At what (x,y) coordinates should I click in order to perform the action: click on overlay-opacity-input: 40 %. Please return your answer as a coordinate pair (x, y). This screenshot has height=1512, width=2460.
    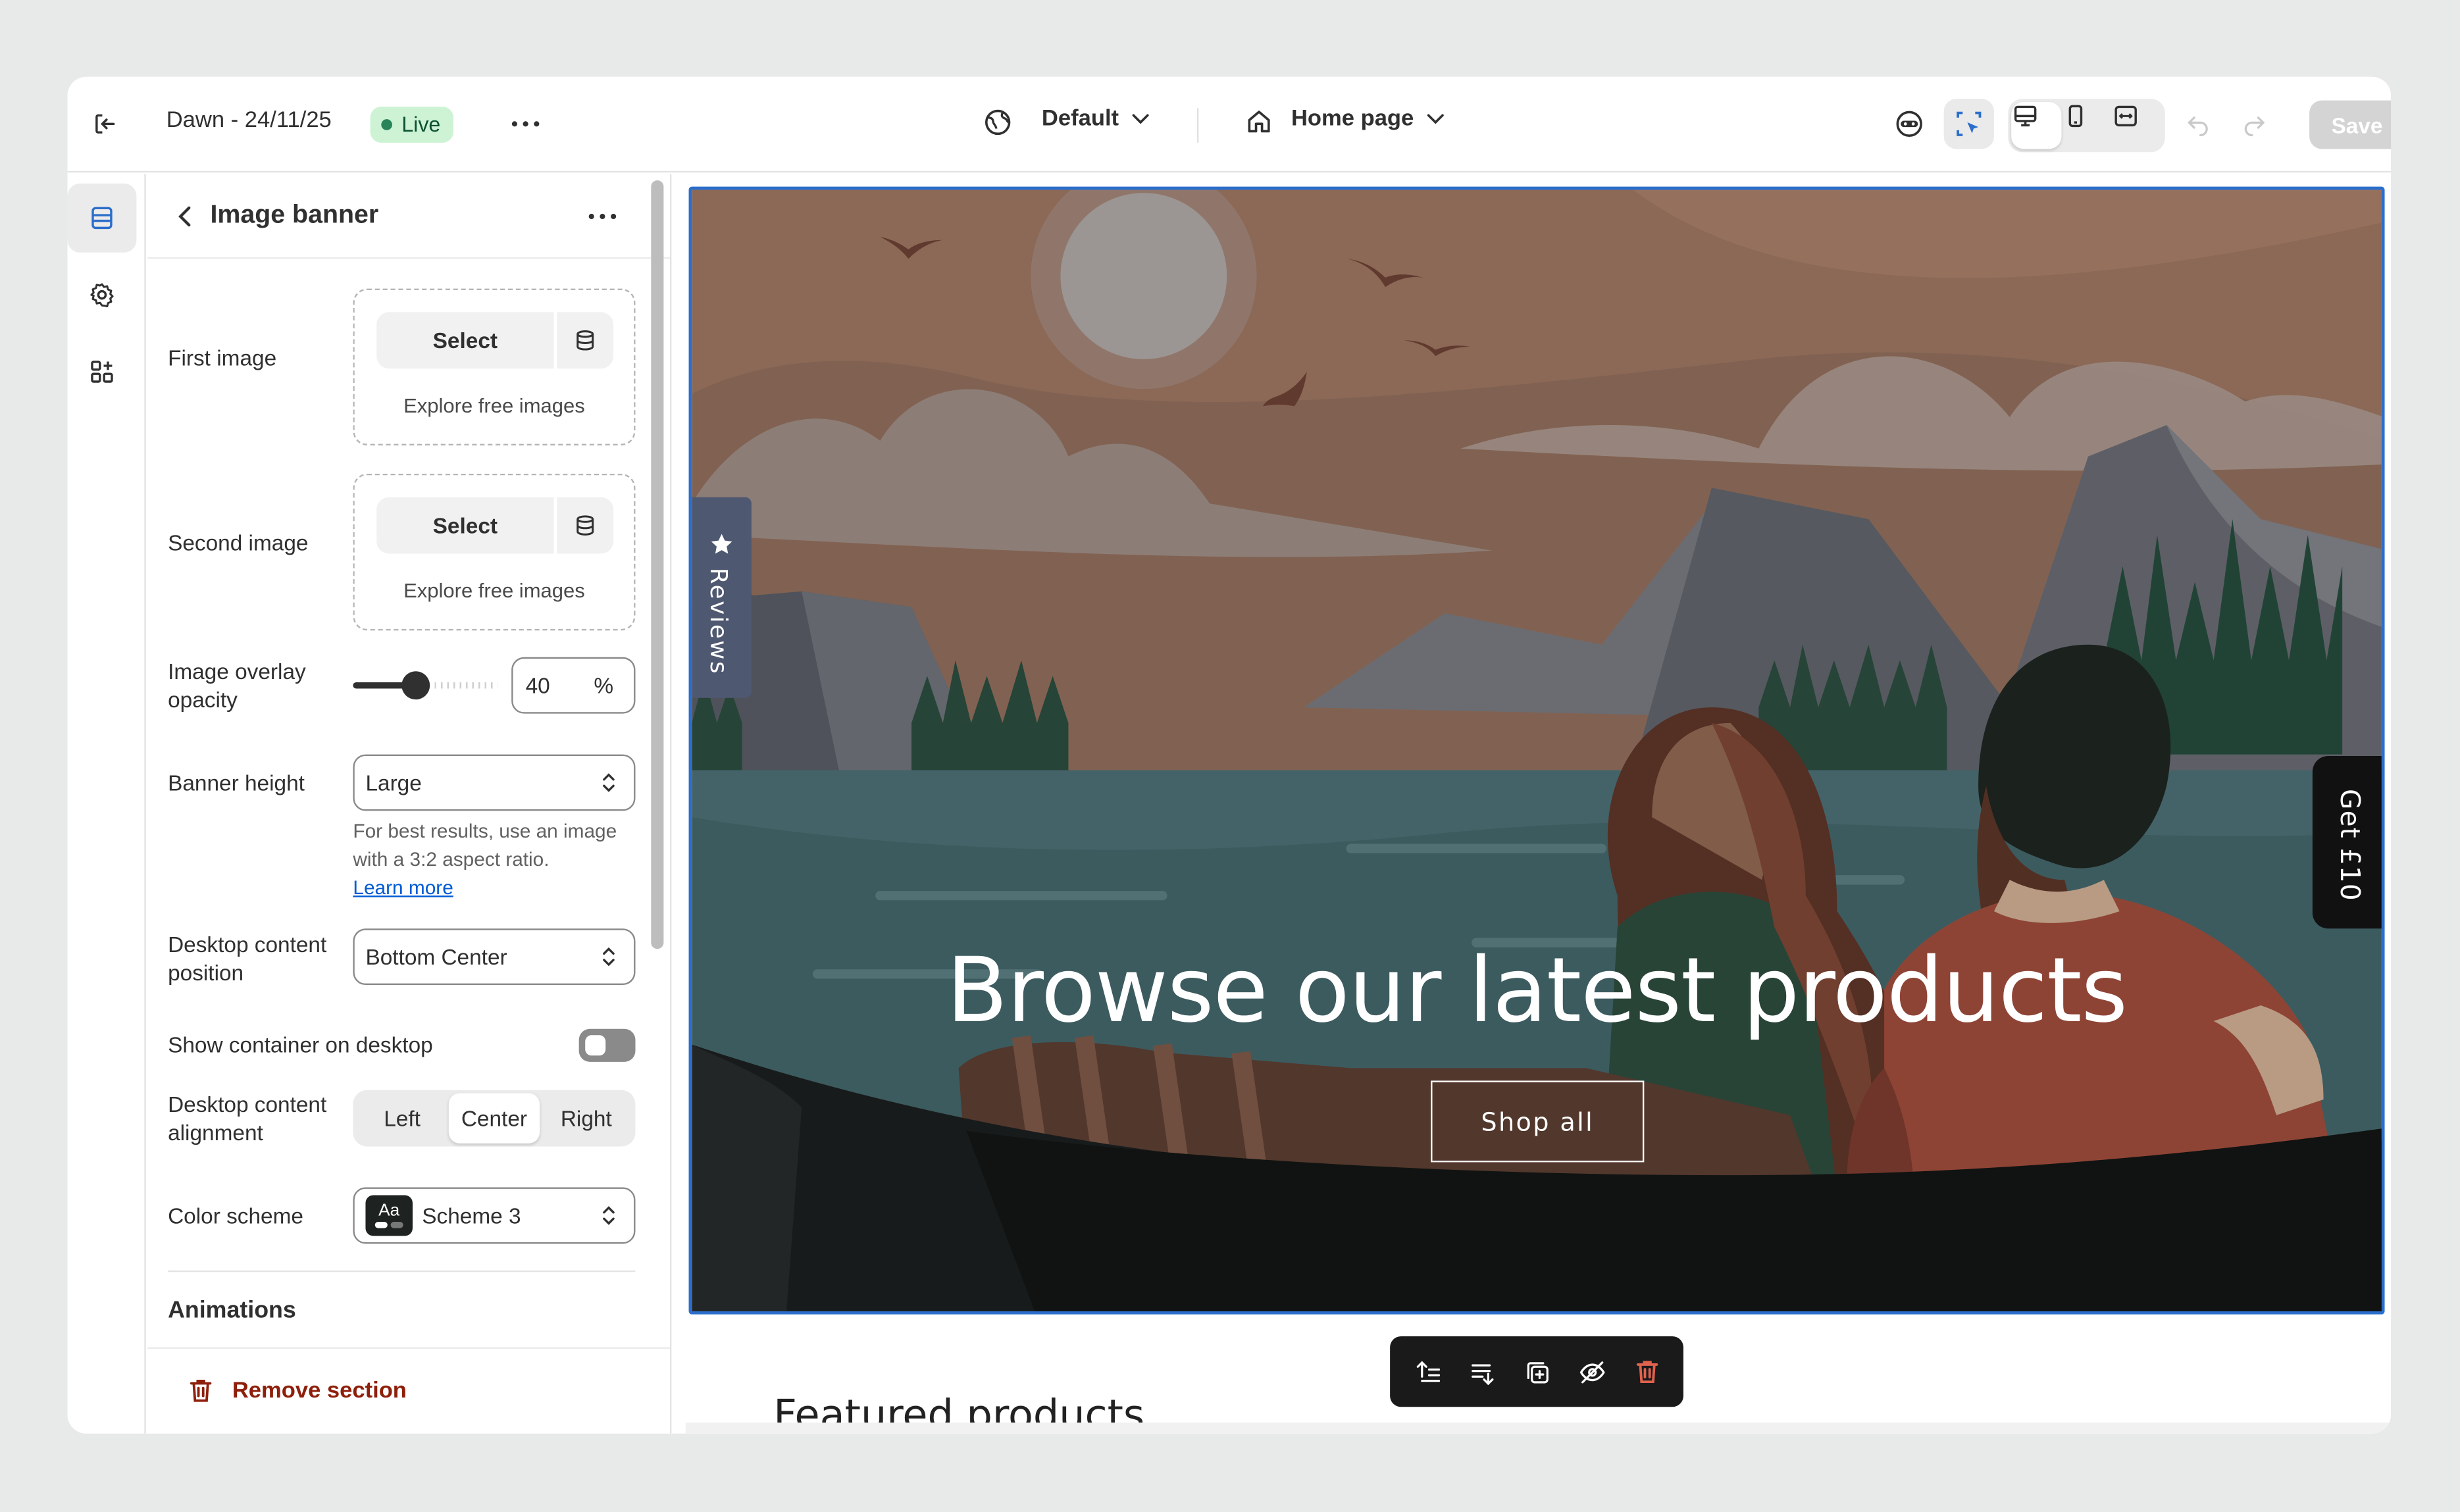
    Looking at the image, I should click on (573, 685).